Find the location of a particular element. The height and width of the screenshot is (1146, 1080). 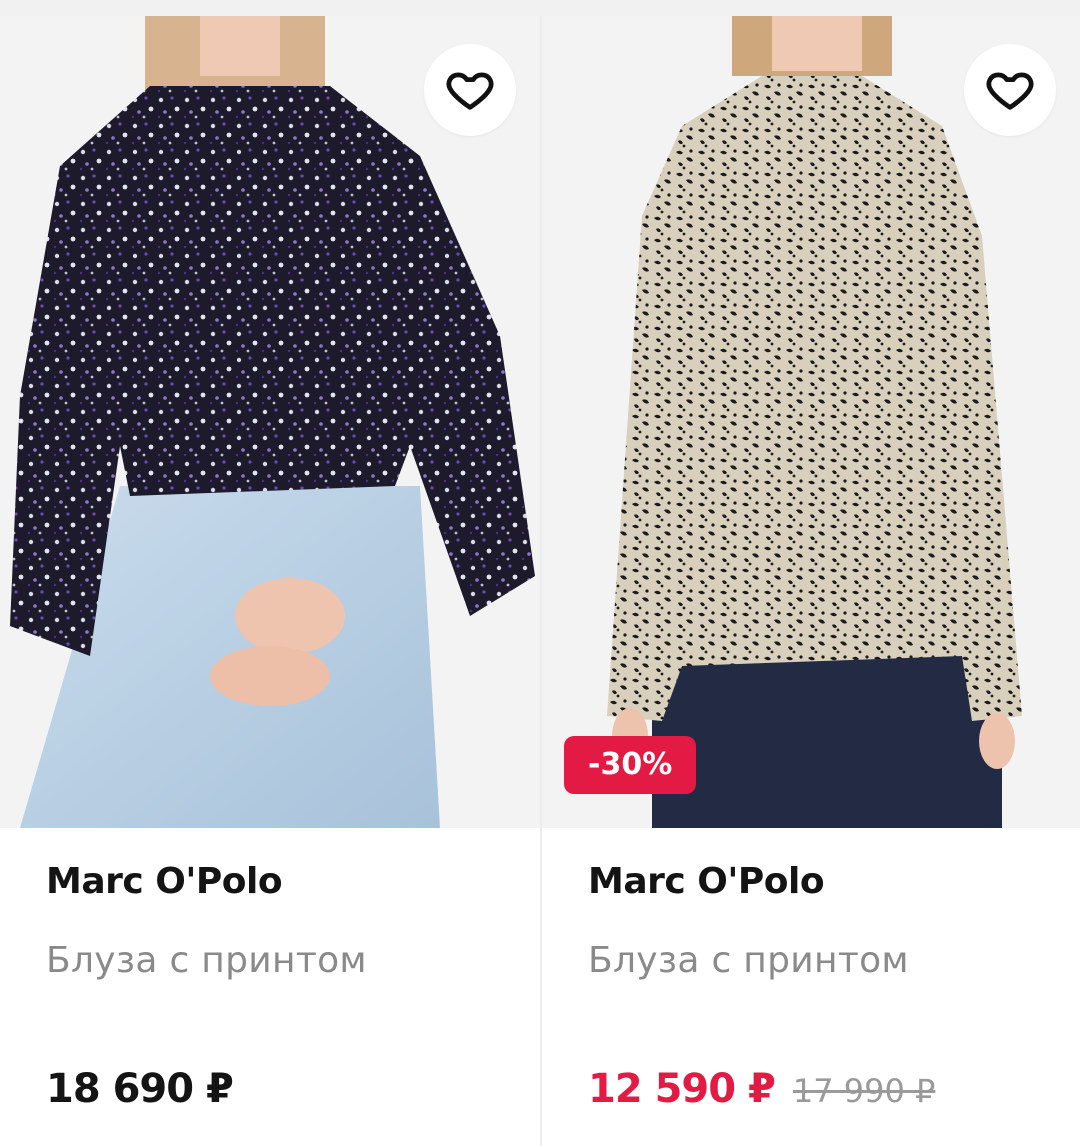

top-divider is located at coordinates (540, 8).